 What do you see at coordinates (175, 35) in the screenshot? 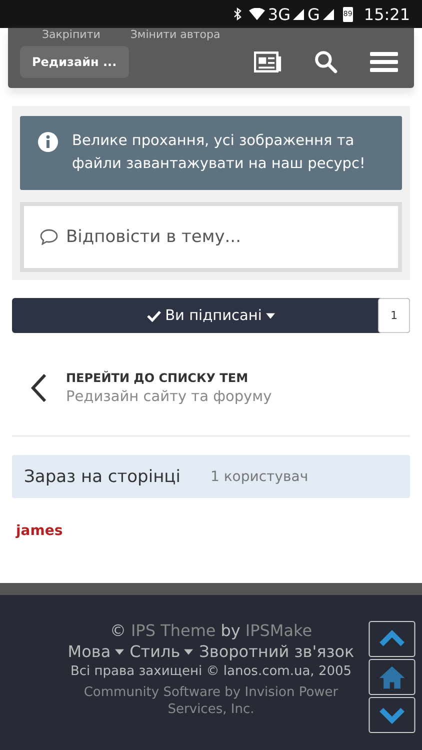
I see `action-link: Змінити автора` at bounding box center [175, 35].